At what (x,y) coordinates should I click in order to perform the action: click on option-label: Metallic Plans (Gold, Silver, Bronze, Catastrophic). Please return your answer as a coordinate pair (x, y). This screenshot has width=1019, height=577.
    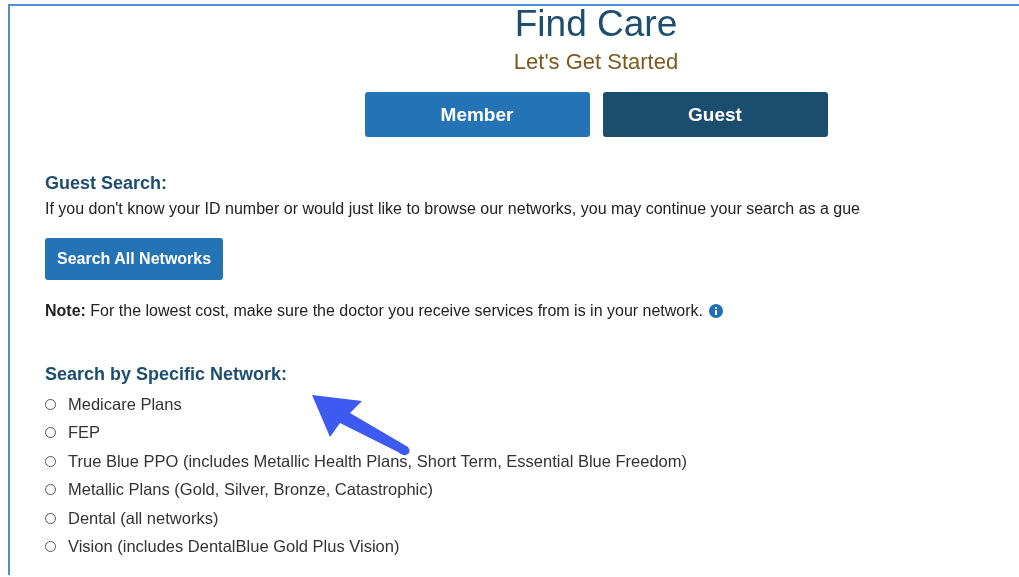
    Looking at the image, I should click on (250, 490).